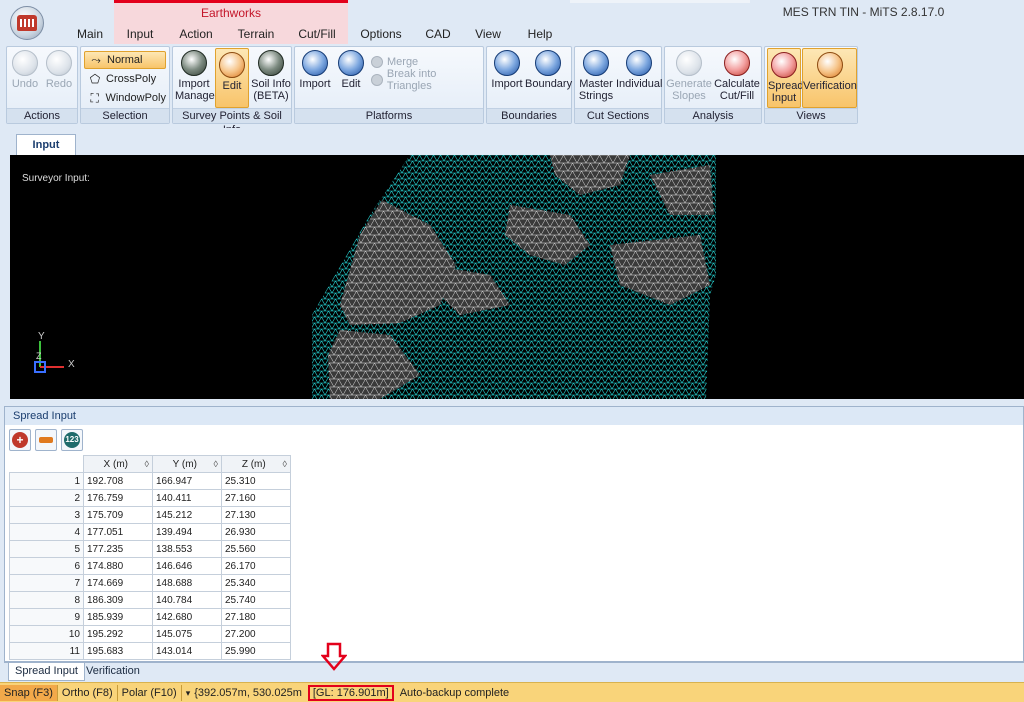  I want to click on row-number-cell: 2, so click(46, 498).